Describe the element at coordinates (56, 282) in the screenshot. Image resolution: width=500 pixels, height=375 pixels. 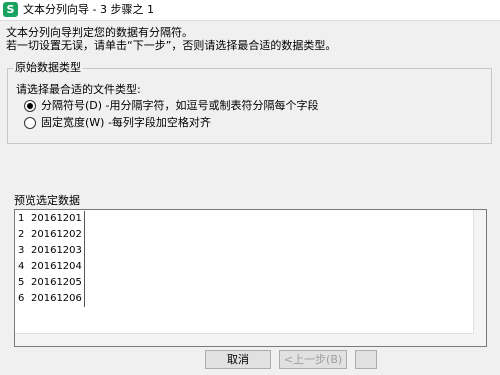
I see `row-value: 20161205` at that location.